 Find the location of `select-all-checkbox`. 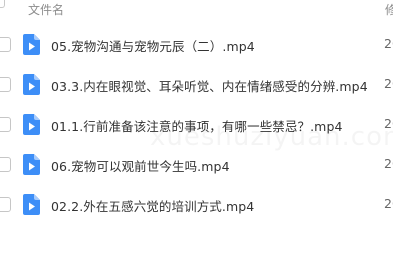

select-all-checkbox is located at coordinates (2, 4).